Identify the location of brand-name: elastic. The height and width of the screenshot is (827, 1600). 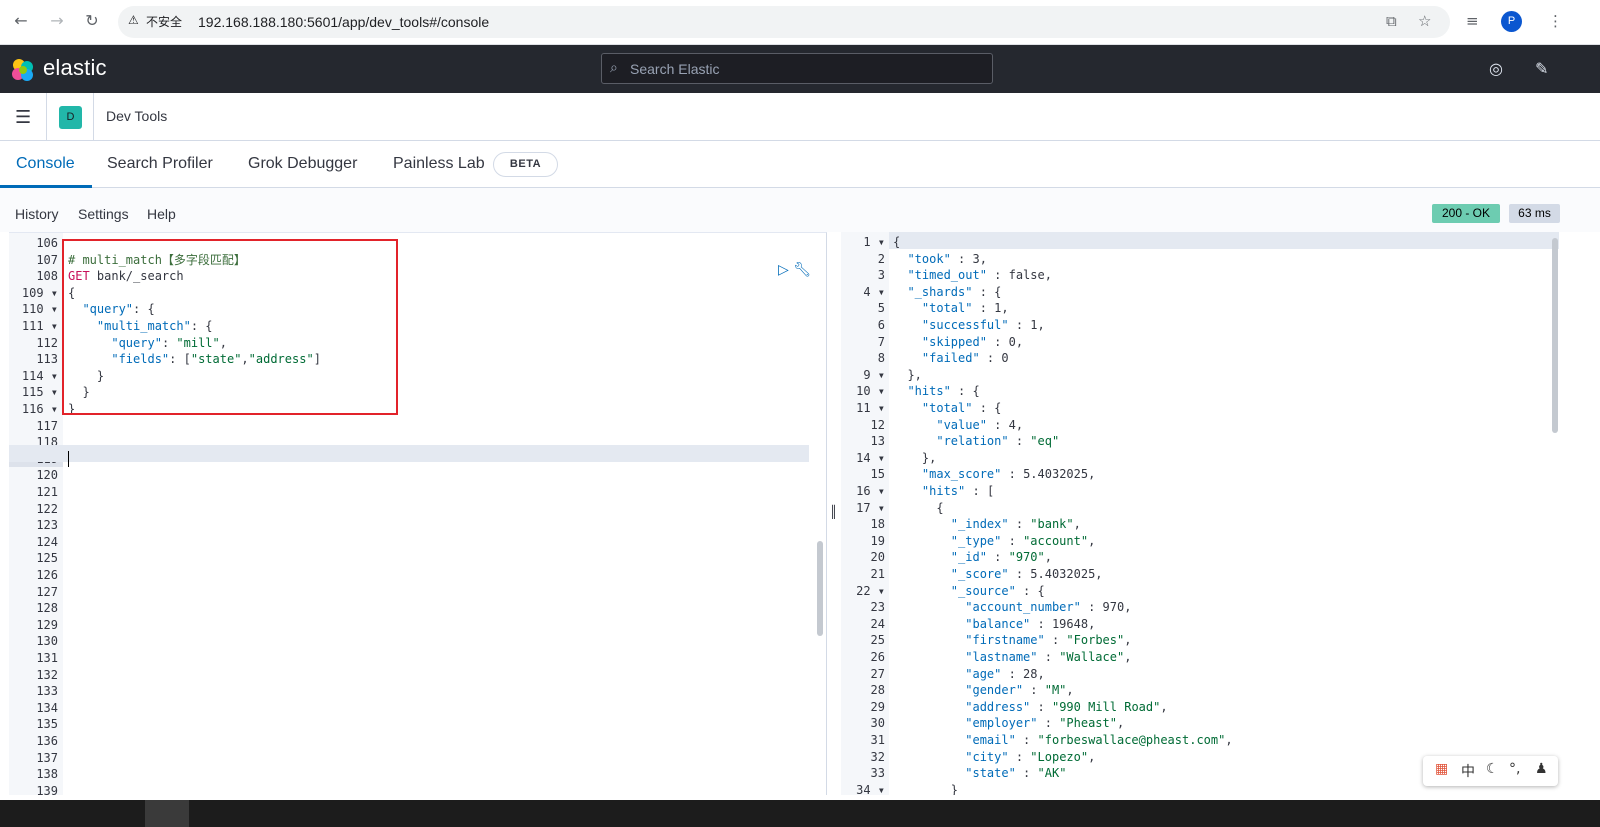
(75, 67).